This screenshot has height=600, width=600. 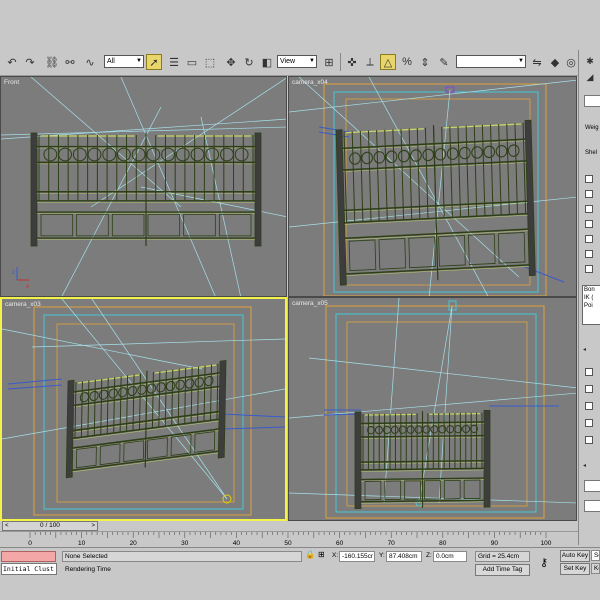 What do you see at coordinates (289, 539) in the screenshot?
I see `track-bar: 0 10 20 30 40 50 60 70 80 90 100` at bounding box center [289, 539].